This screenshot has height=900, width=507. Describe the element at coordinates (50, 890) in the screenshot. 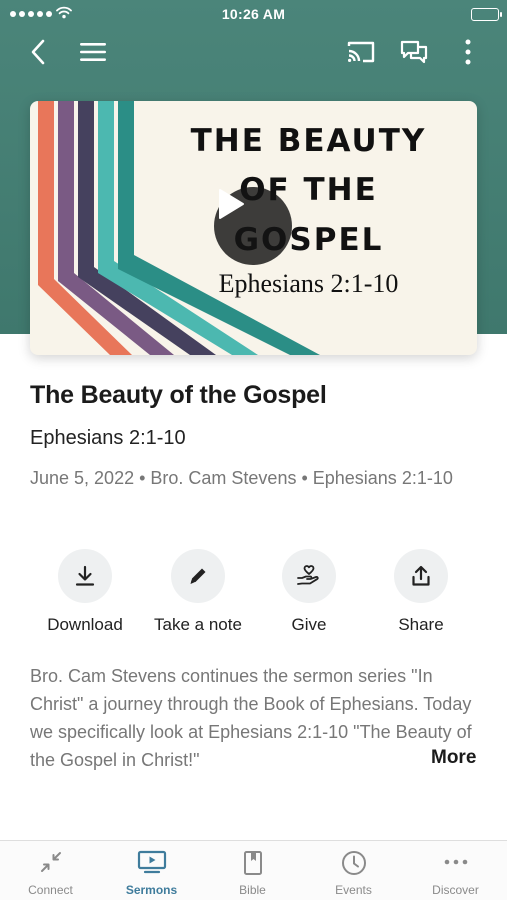

I see `tab-connect-label: Connect` at that location.